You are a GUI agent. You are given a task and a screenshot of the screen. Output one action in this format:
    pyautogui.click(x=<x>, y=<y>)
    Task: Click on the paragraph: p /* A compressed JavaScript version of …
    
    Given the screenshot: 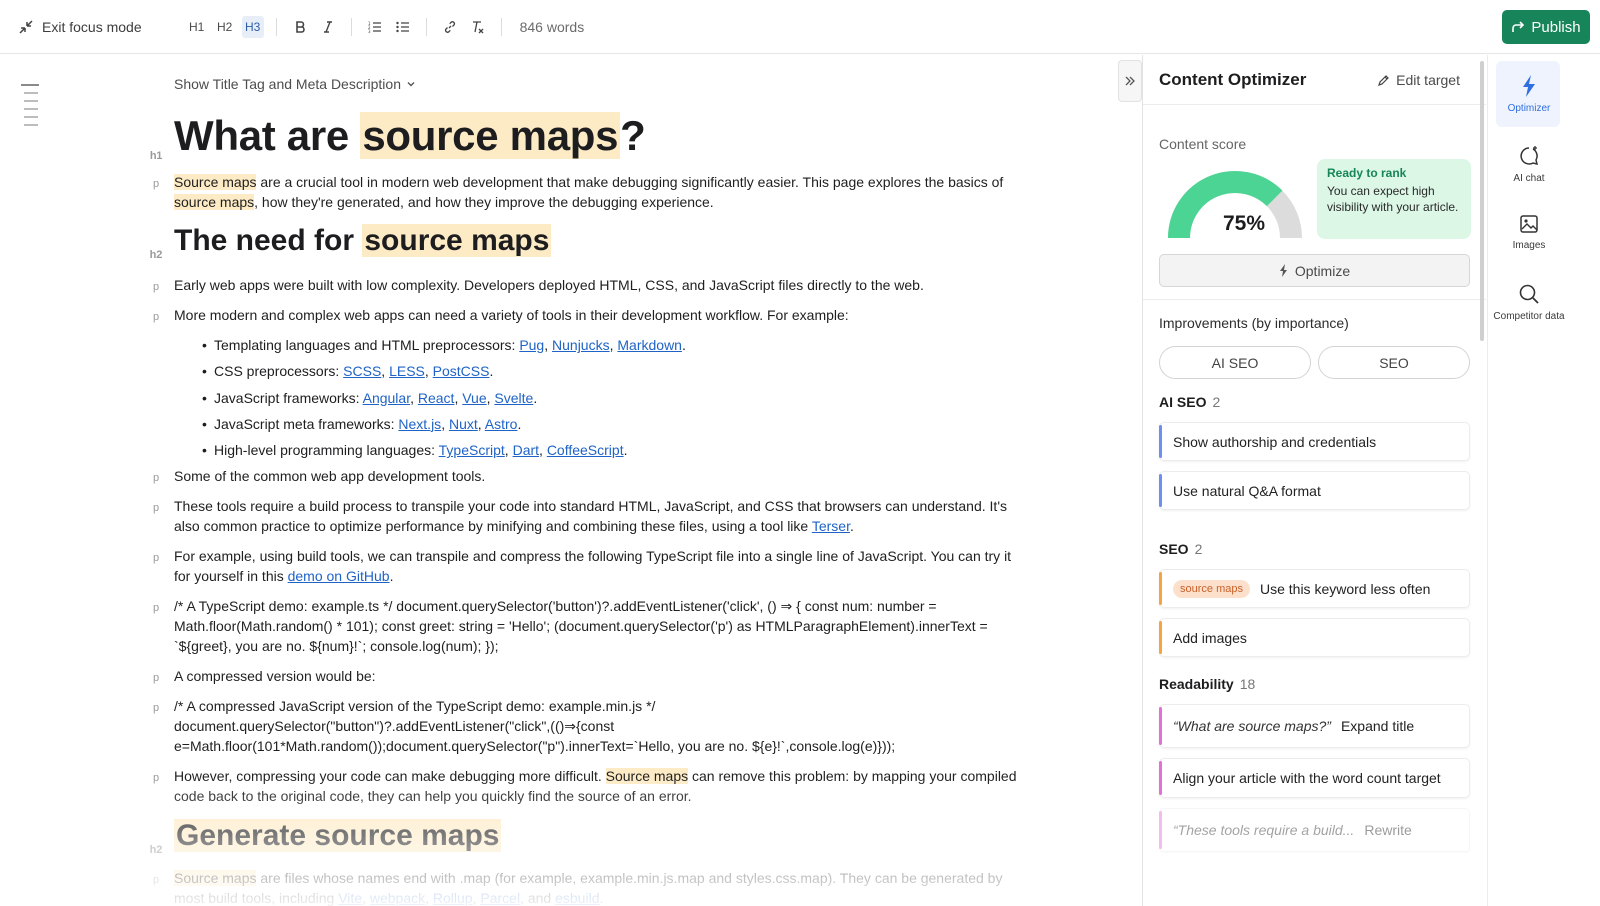 What is the action you would take?
    pyautogui.click(x=570, y=726)
    